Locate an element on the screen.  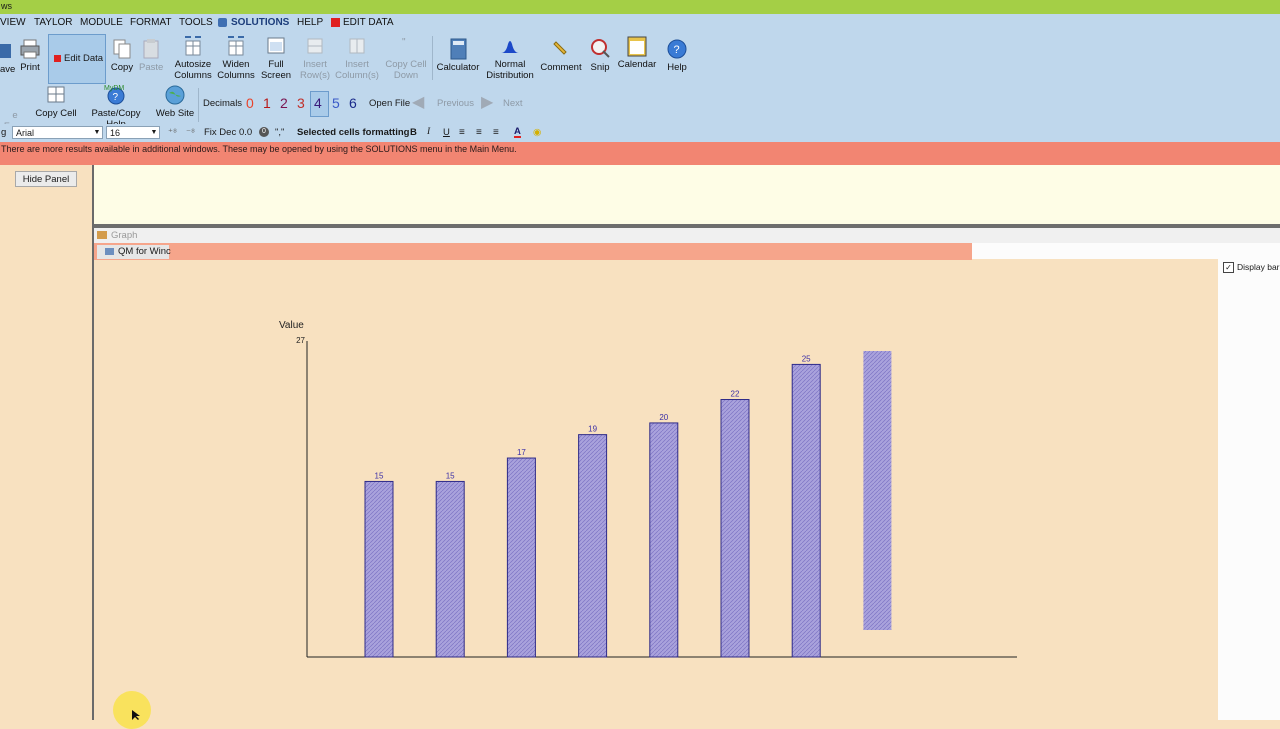
normal-curve-icon is located at coordinates (510, 47).